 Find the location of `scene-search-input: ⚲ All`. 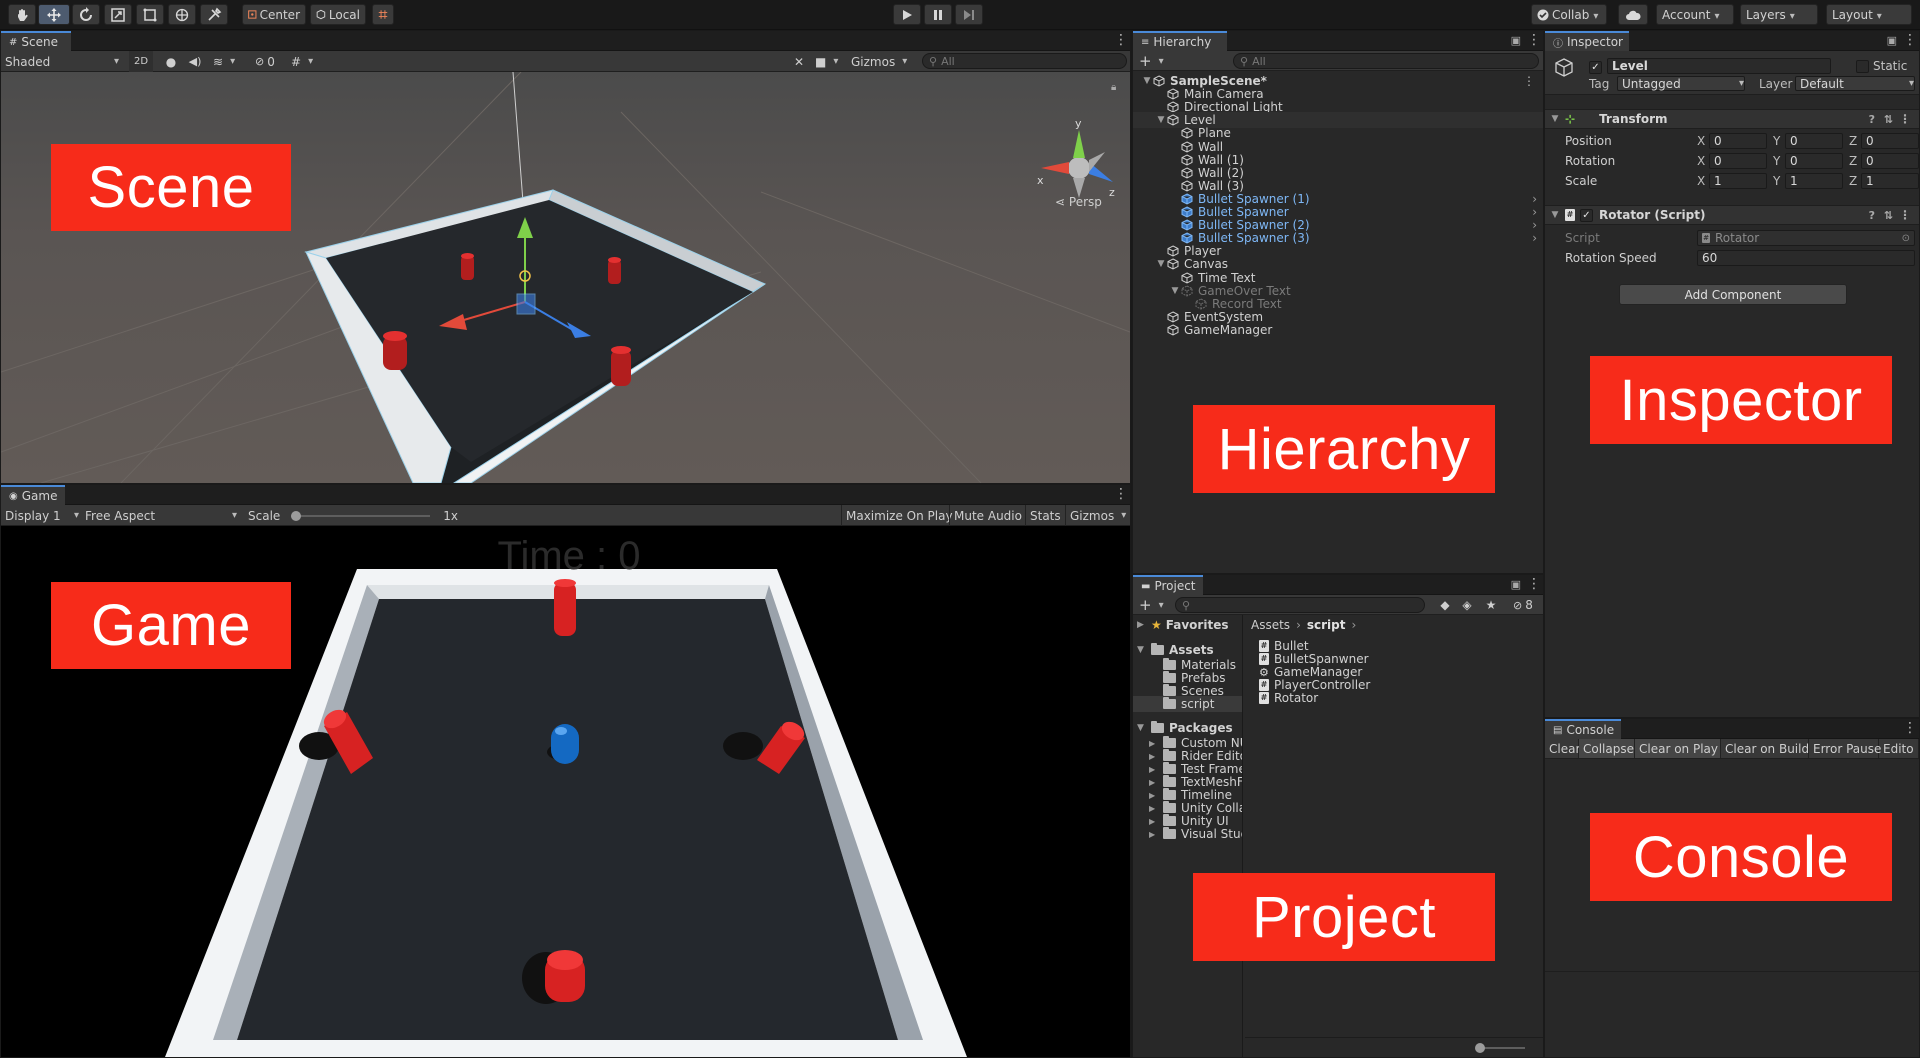

scene-search-input: ⚲ All is located at coordinates (1024, 61).